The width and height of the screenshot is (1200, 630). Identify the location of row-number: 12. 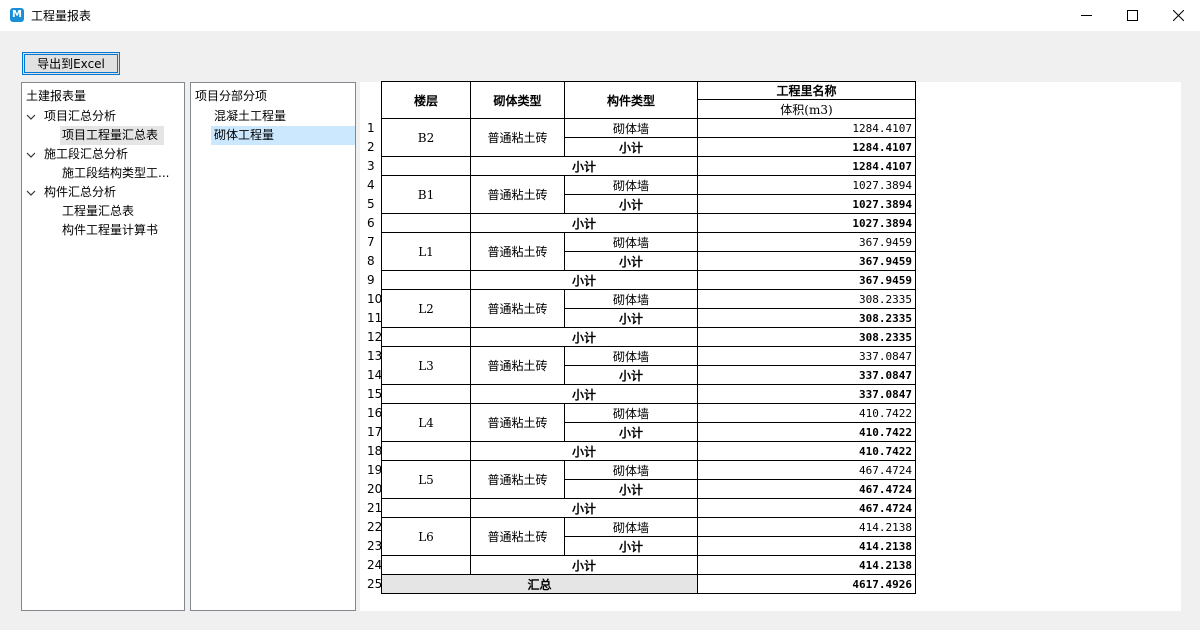
(375, 337).